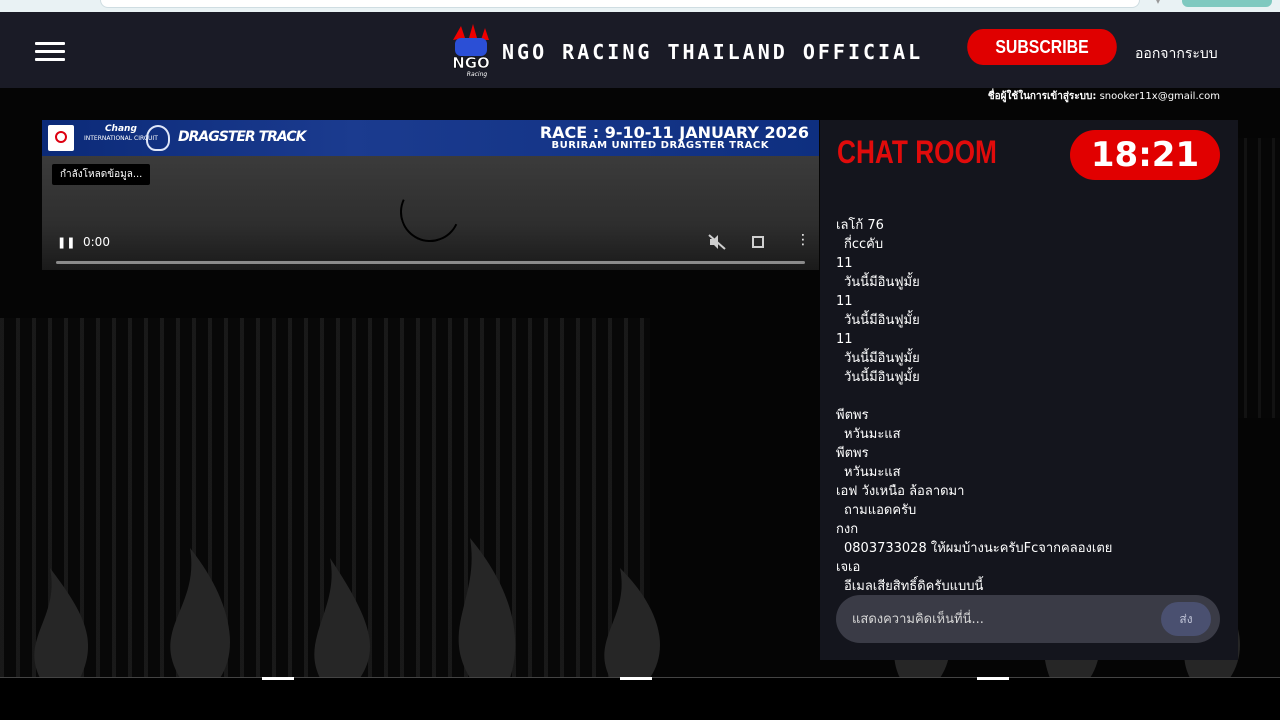  I want to click on current-time: 0:00, so click(96, 242).